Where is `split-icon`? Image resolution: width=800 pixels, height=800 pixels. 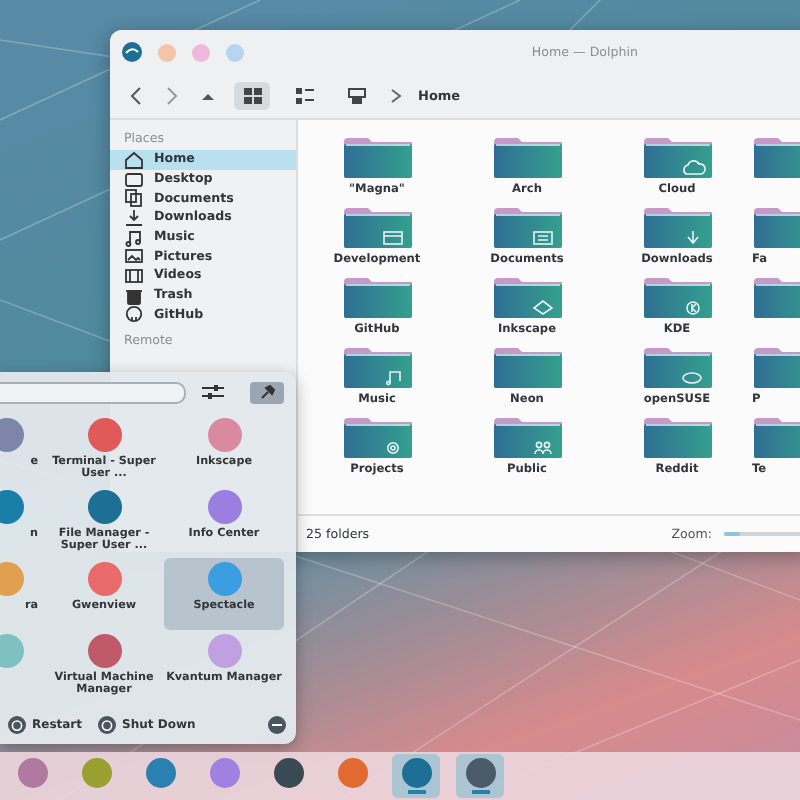
split-icon is located at coordinates (356, 96).